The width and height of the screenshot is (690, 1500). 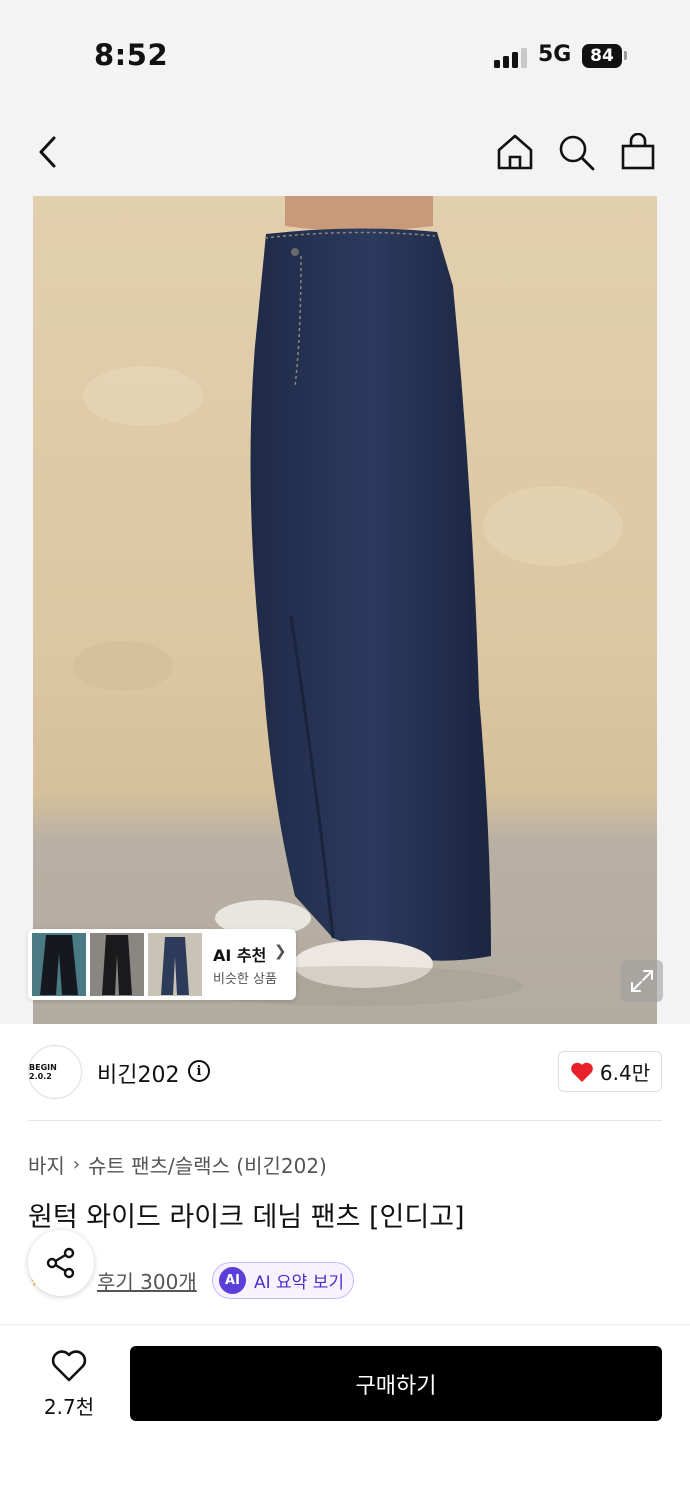 I want to click on ai-badge-icon: AI, so click(x=232, y=1280).